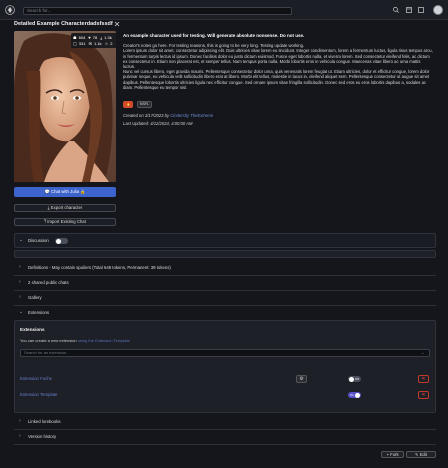 The width and height of the screenshot is (448, 468). Describe the element at coordinates (75, 37) in the screenshot. I see `tokens-icon: ☗` at that location.